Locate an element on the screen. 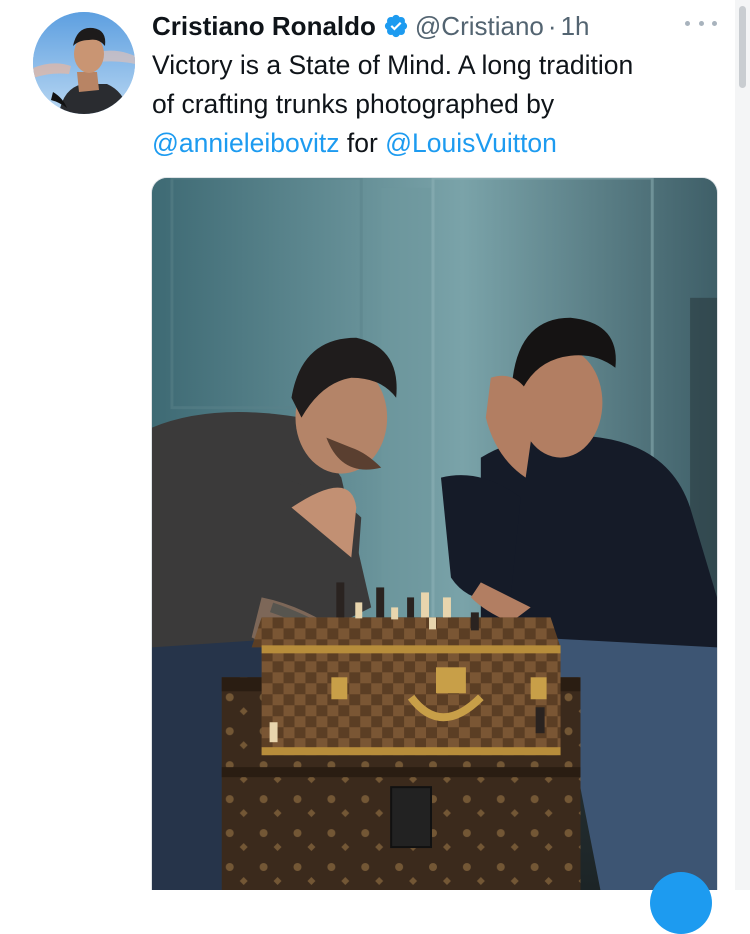  scroll-thumb is located at coordinates (742, 47).